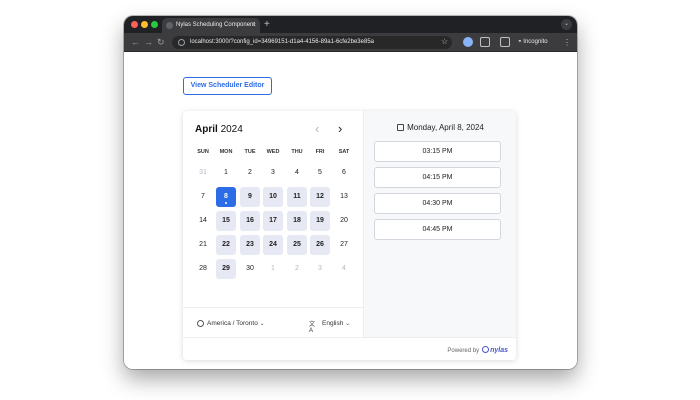  I want to click on incognito-label: Incognito, so click(535, 42).